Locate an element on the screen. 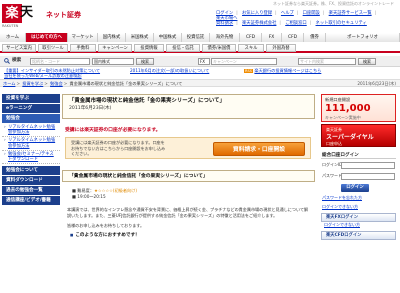 The image size is (400, 293). tab-beginners: はじめての方へ is located at coordinates (47, 37).